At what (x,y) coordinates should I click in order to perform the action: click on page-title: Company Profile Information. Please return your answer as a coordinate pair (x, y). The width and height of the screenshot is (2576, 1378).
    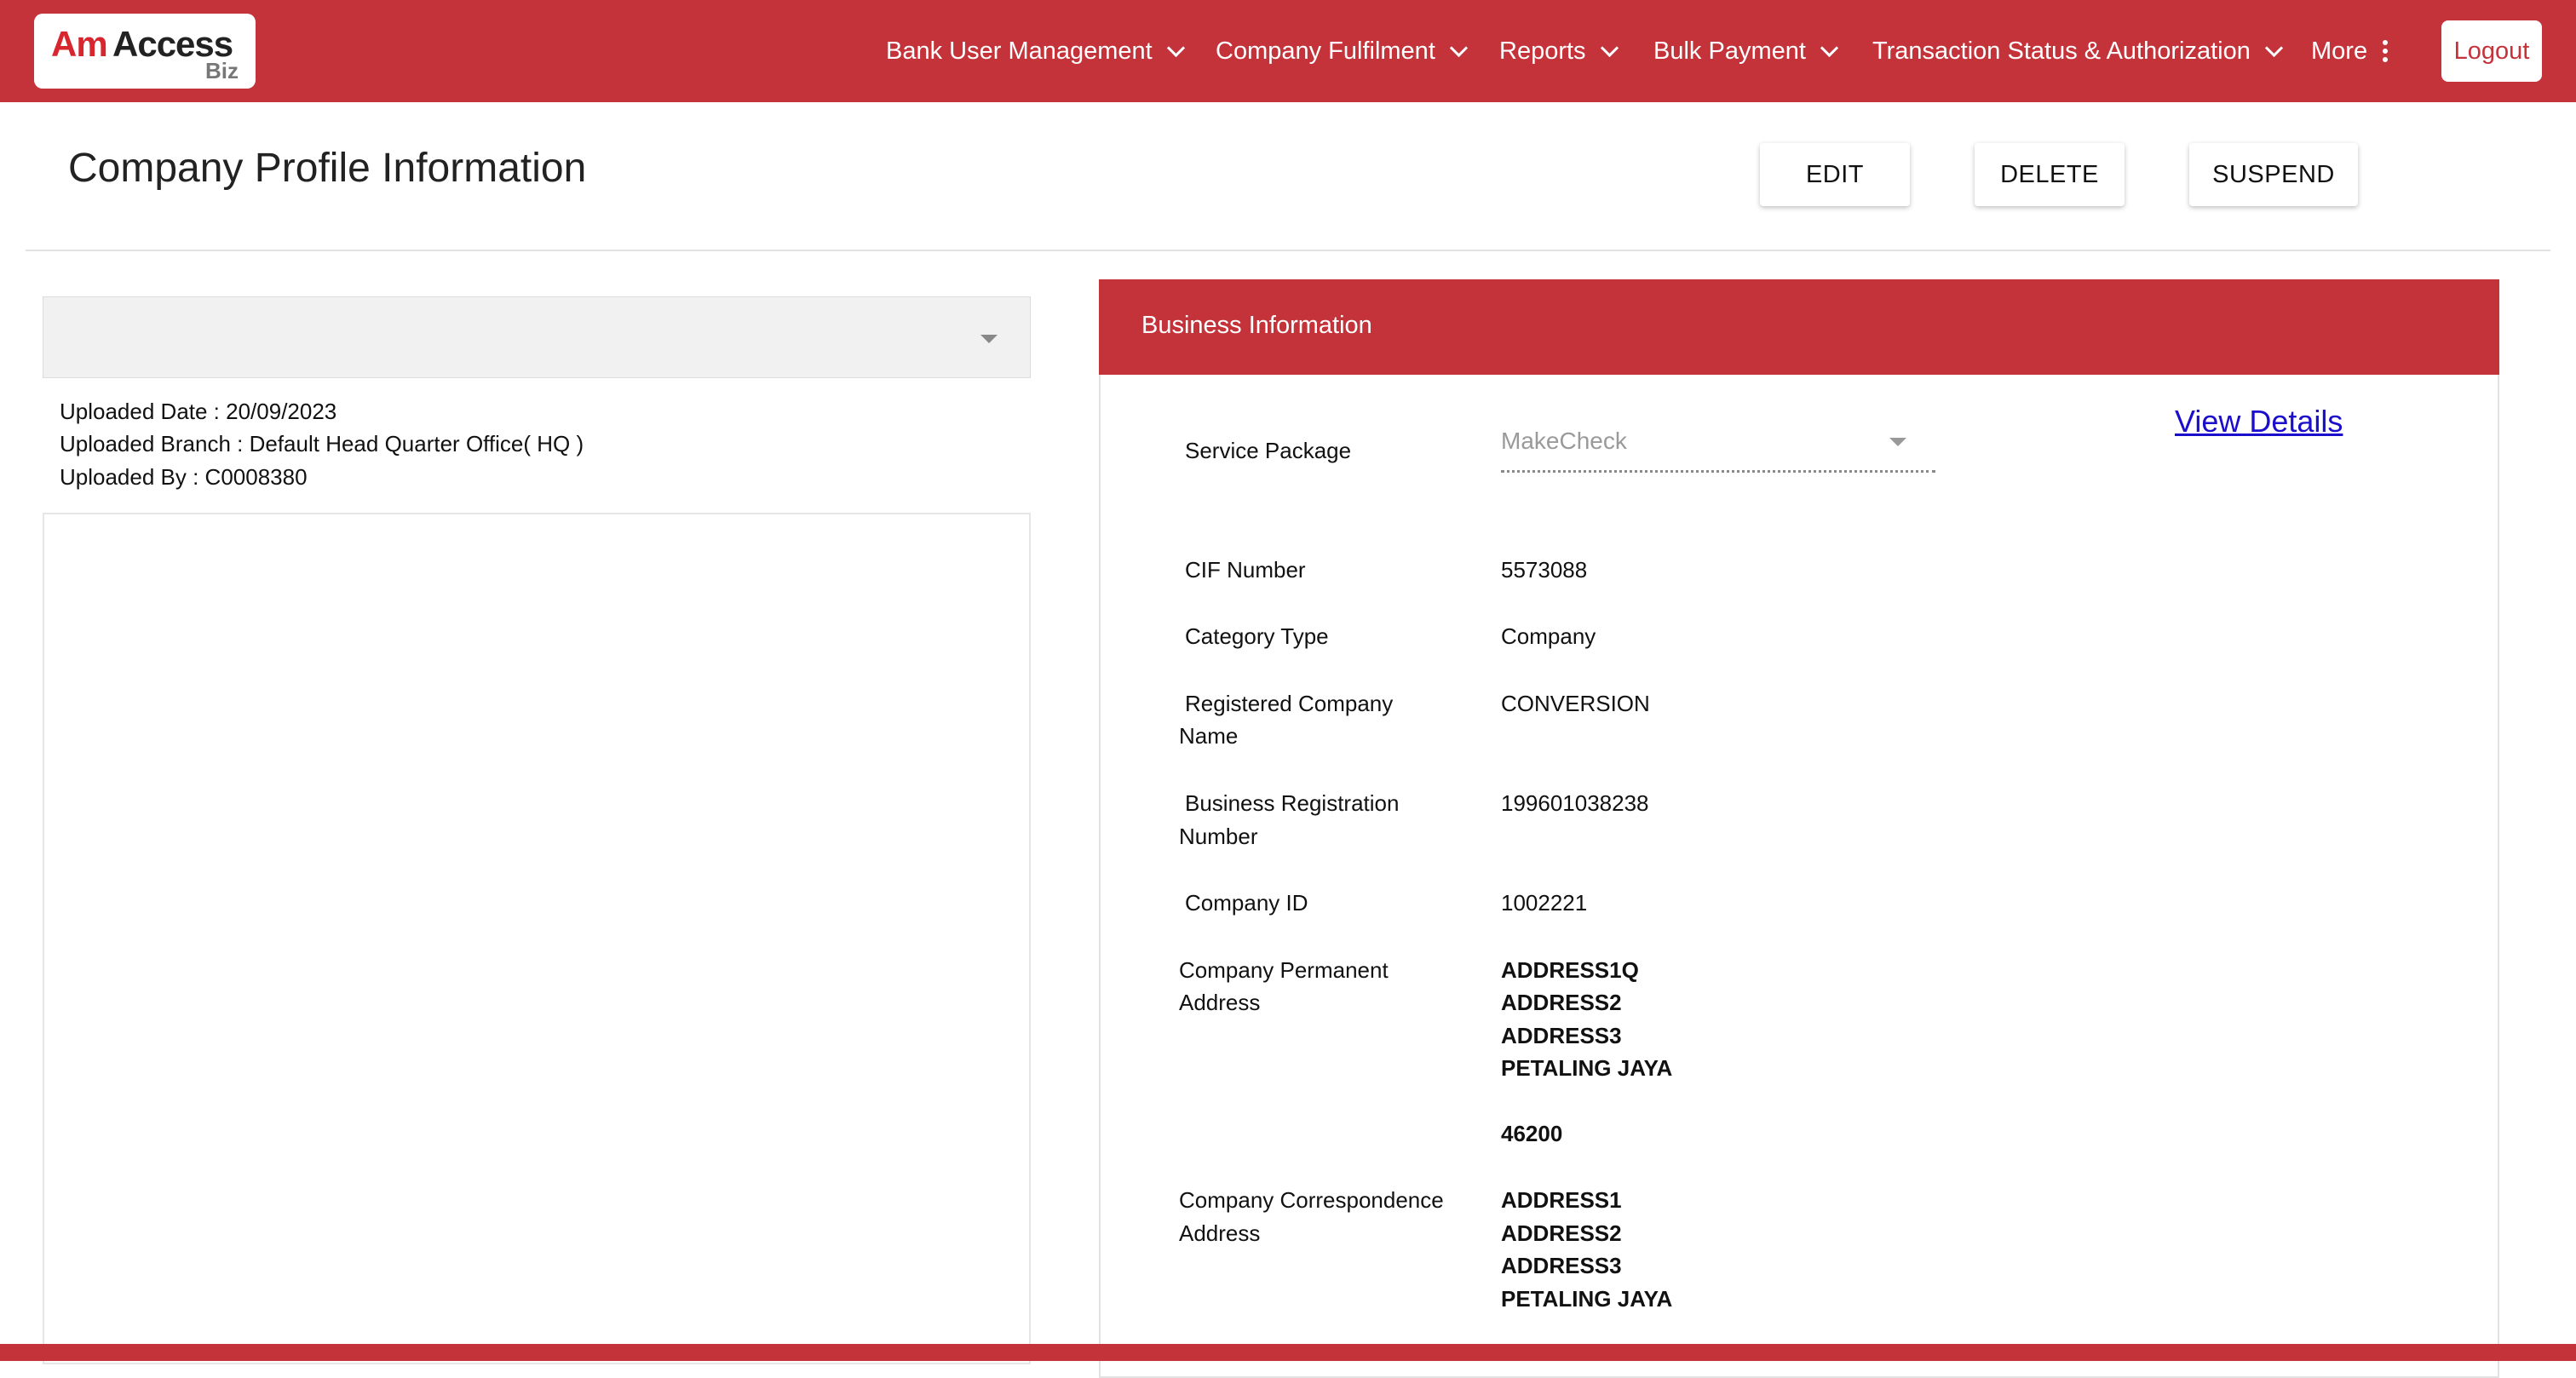
    Looking at the image, I should click on (328, 169).